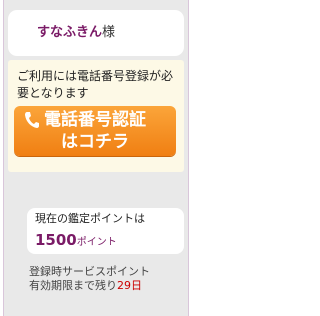 The height and width of the screenshot is (316, 320). What do you see at coordinates (96, 242) in the screenshot?
I see `points-unit: ポイント` at bounding box center [96, 242].